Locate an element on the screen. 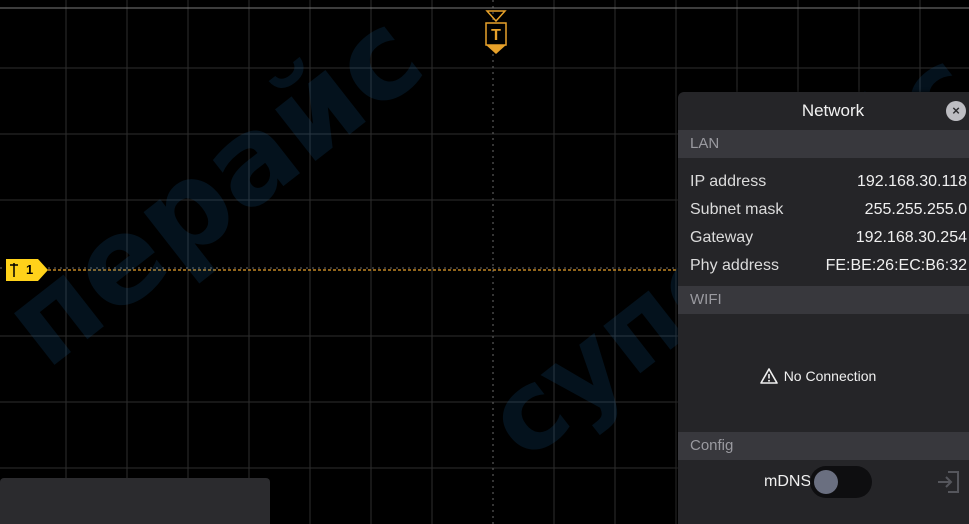 This screenshot has height=524, width=969. ip-address-label: IP address is located at coordinates (728, 181).